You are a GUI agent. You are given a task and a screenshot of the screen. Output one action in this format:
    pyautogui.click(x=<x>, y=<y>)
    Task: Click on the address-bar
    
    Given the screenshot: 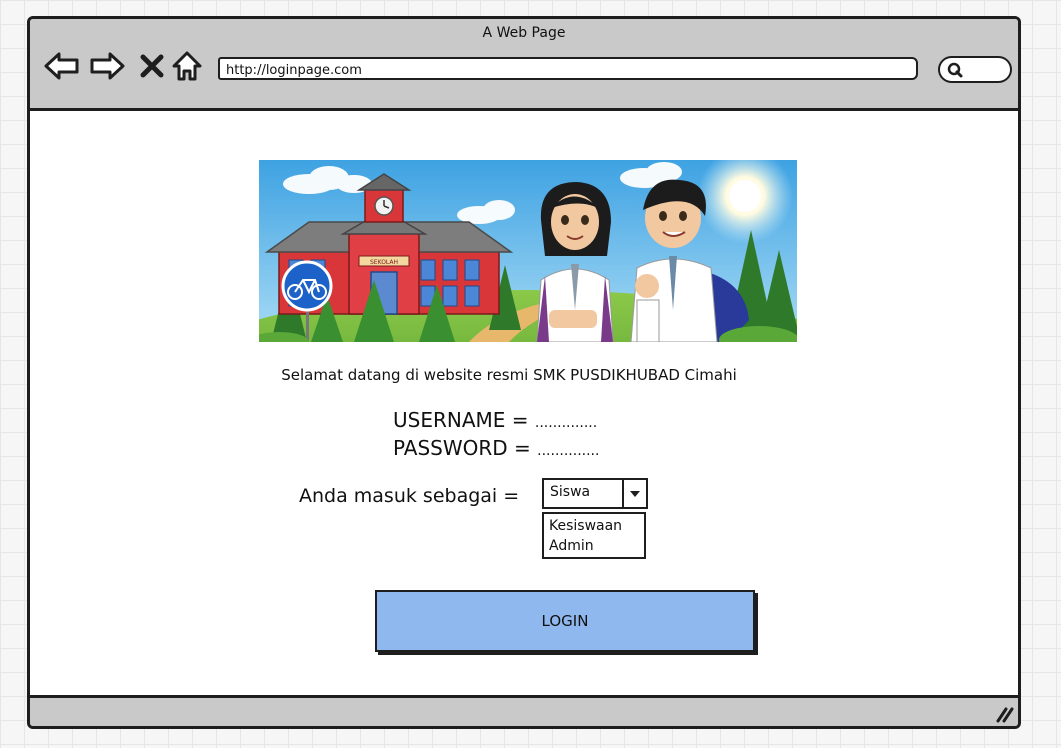 What is the action you would take?
    pyautogui.click(x=568, y=68)
    